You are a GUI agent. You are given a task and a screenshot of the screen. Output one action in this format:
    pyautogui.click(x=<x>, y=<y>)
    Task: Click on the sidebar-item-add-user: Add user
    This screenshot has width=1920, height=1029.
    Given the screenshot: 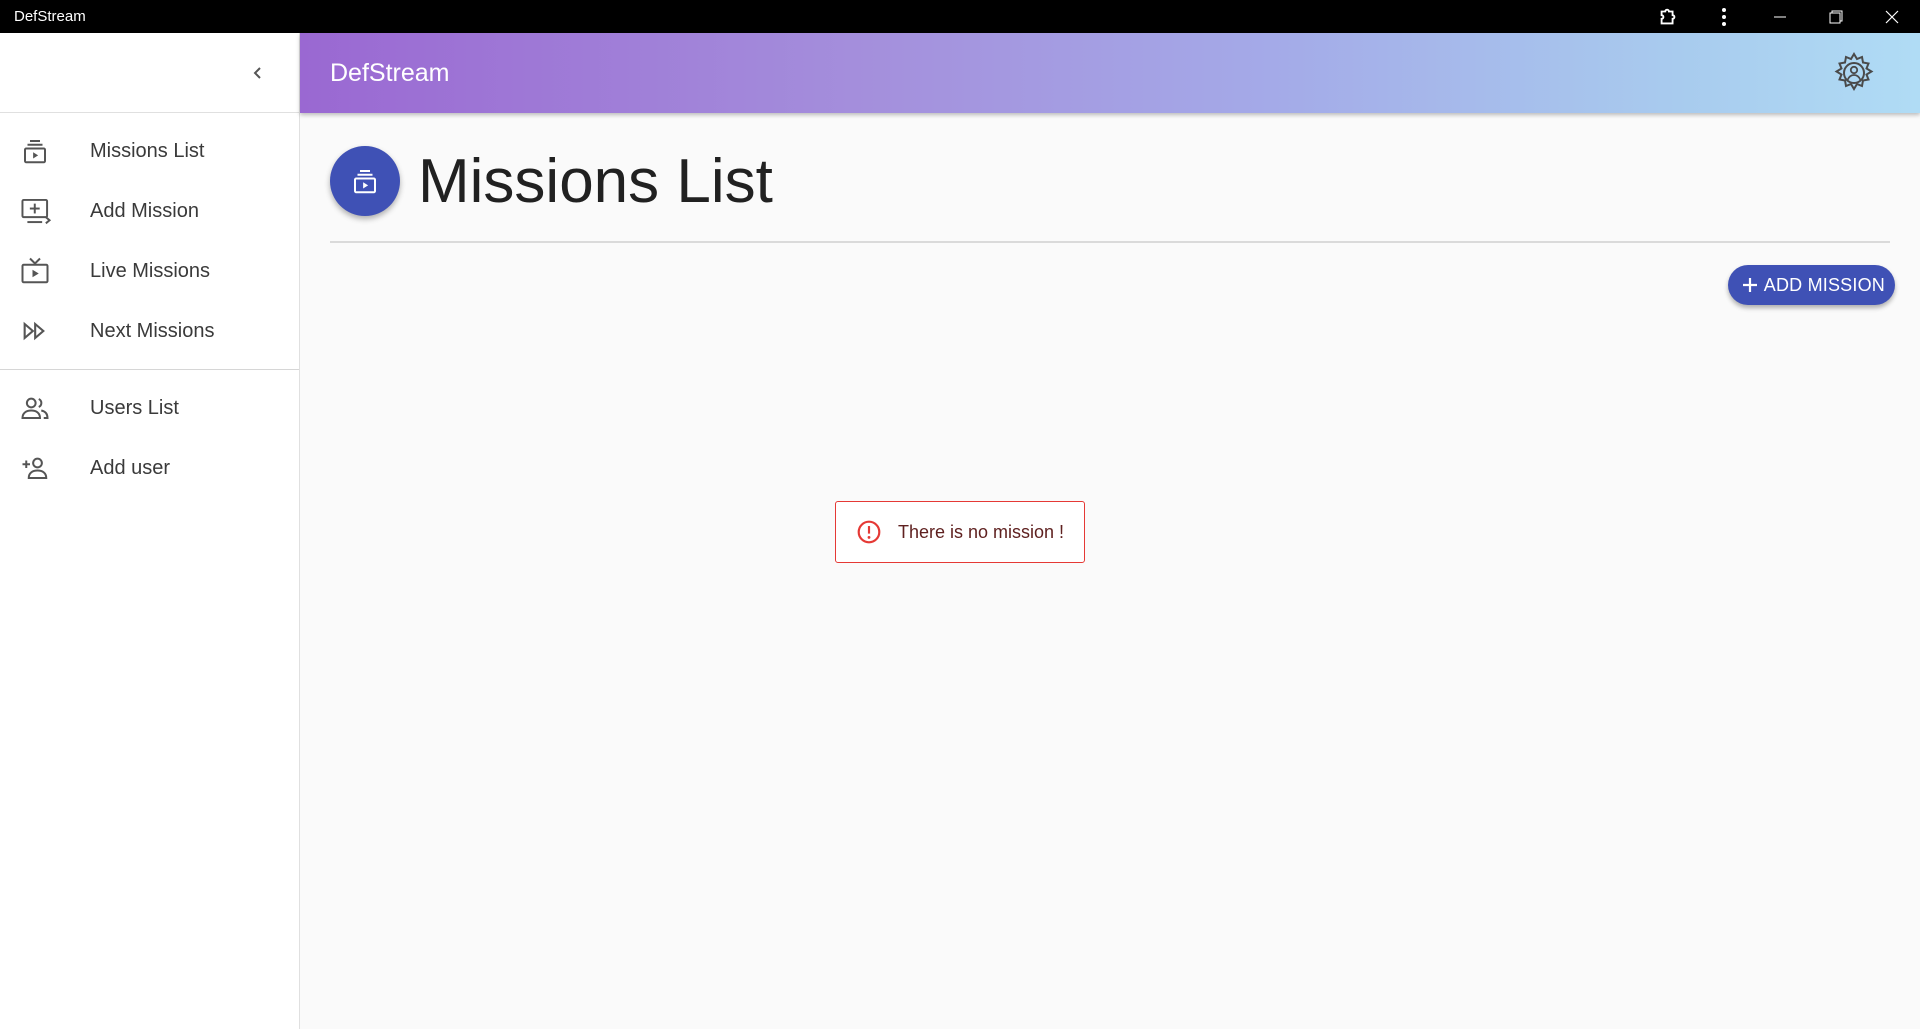 What is the action you would take?
    pyautogui.click(x=149, y=468)
    